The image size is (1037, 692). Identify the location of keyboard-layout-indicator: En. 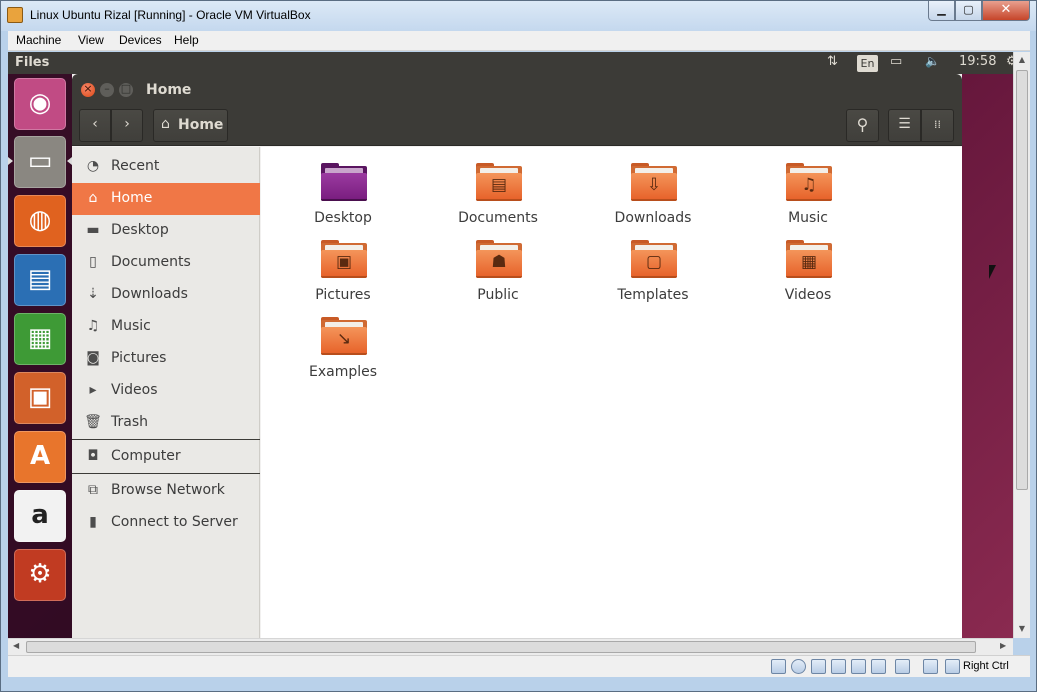
(867, 63).